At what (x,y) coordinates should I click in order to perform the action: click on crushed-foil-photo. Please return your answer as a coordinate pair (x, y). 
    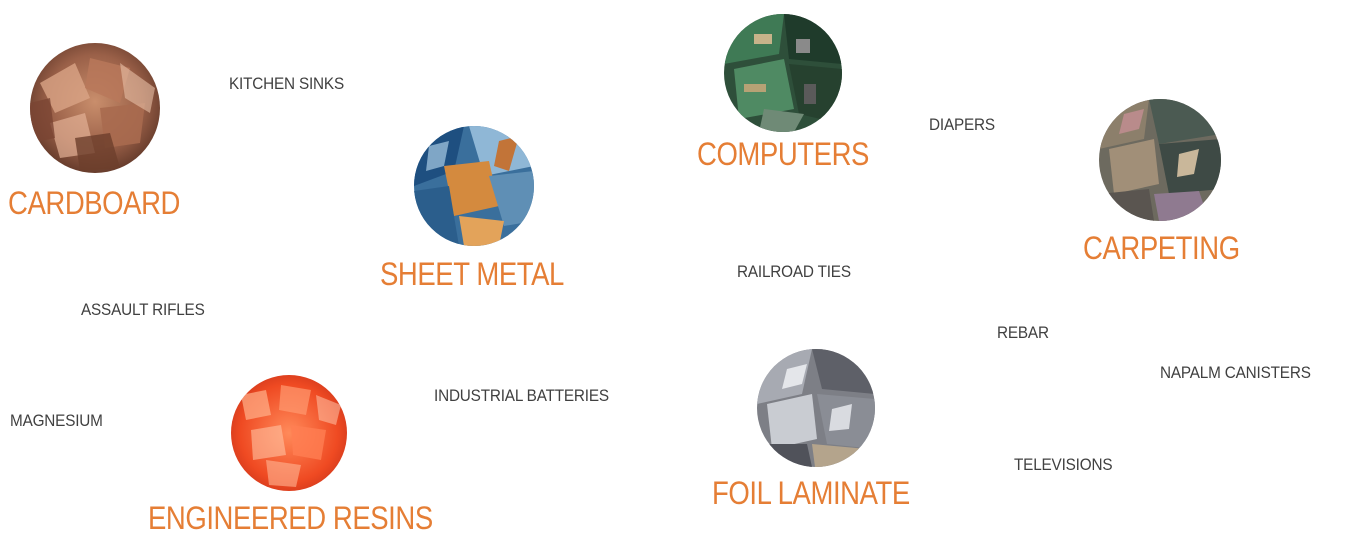
    Looking at the image, I should click on (816, 408).